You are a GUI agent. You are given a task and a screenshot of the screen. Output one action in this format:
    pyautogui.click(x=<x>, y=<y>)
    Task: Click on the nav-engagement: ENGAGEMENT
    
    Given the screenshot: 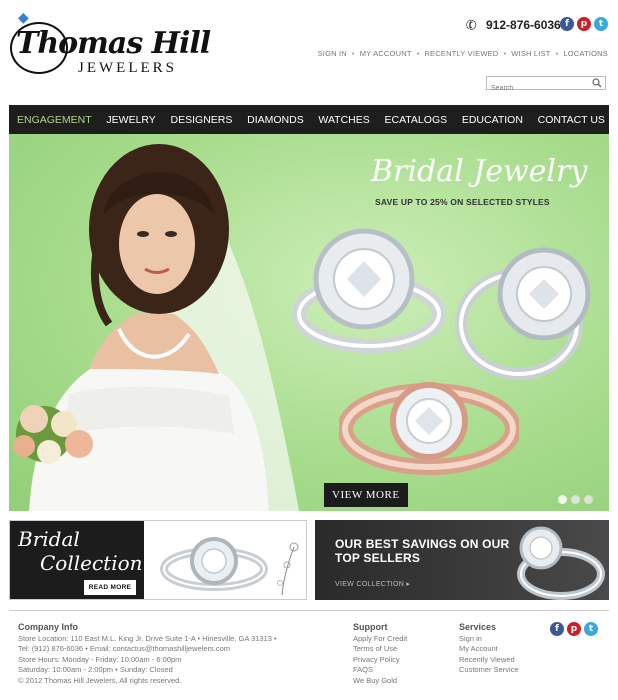 What is the action you would take?
    pyautogui.click(x=54, y=120)
    